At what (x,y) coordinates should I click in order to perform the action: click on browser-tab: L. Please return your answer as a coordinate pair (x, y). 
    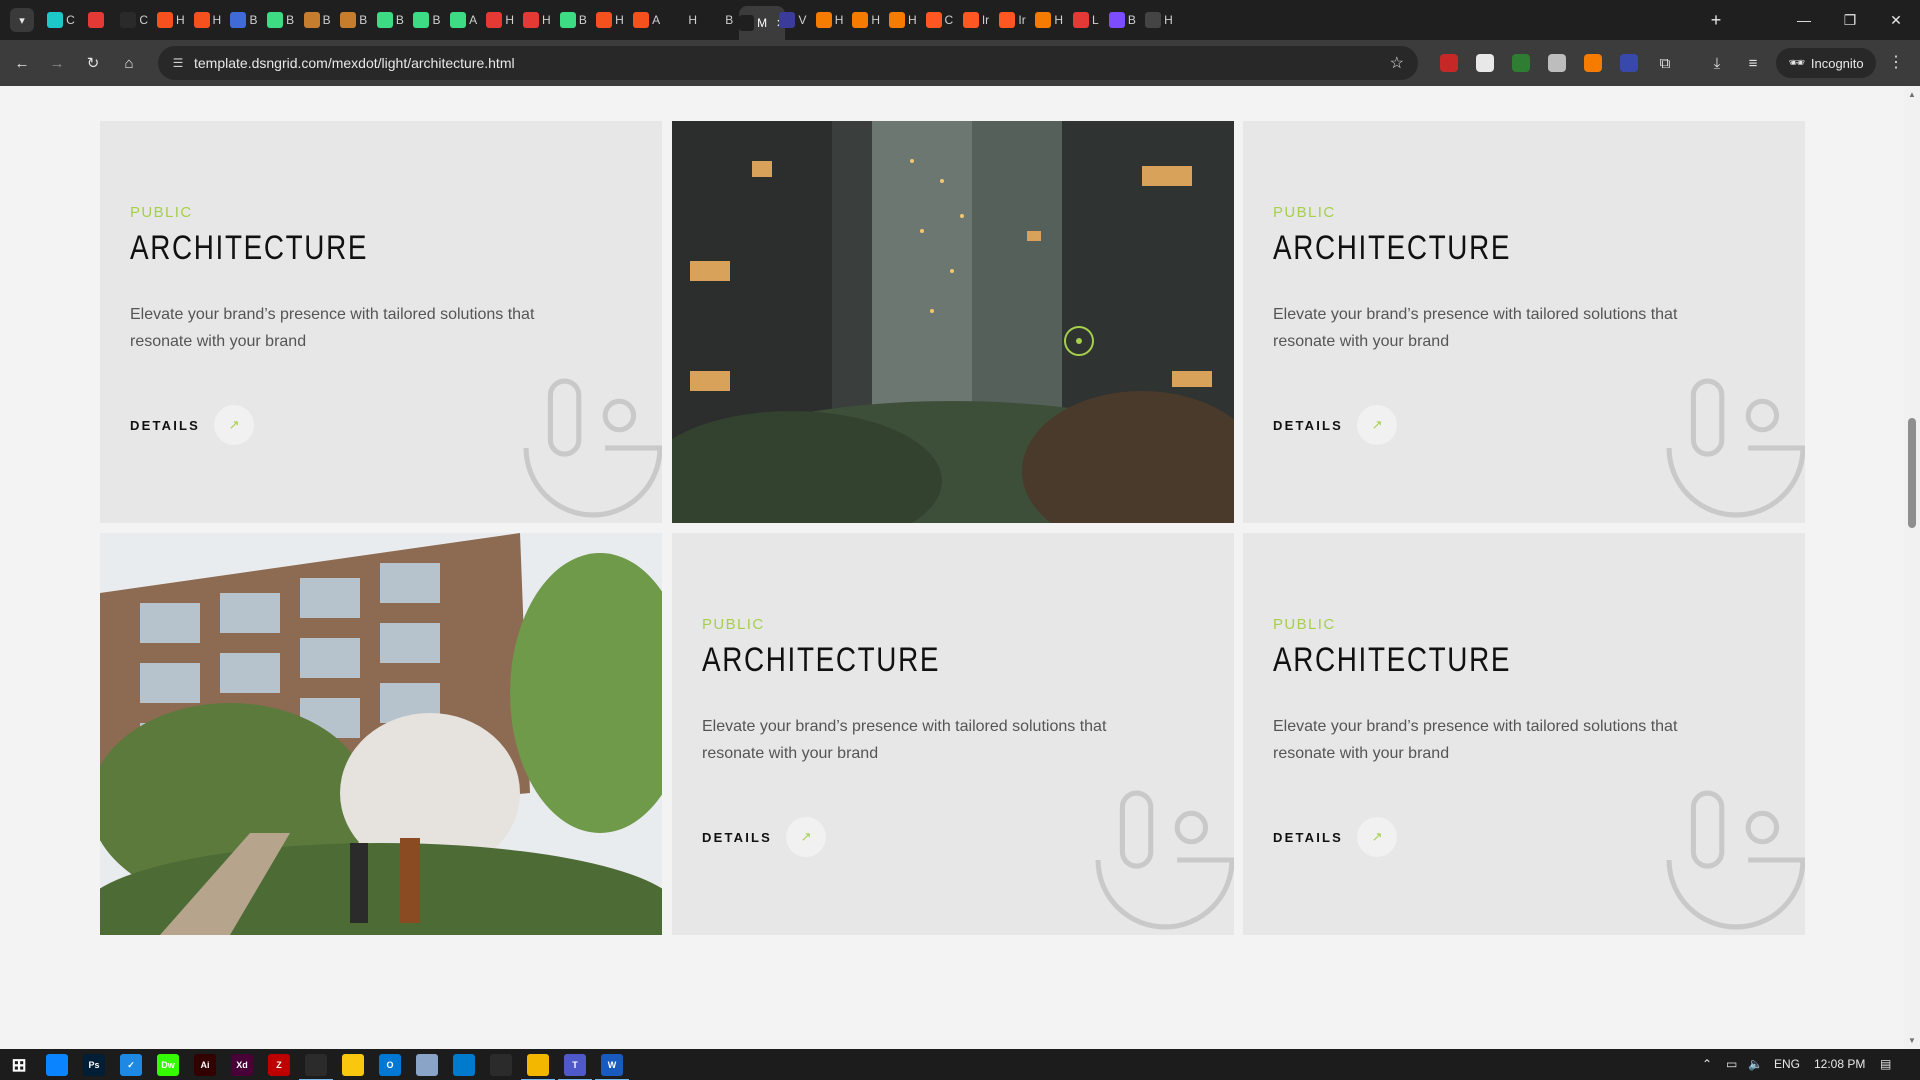
    Looking at the image, I should click on (1086, 20).